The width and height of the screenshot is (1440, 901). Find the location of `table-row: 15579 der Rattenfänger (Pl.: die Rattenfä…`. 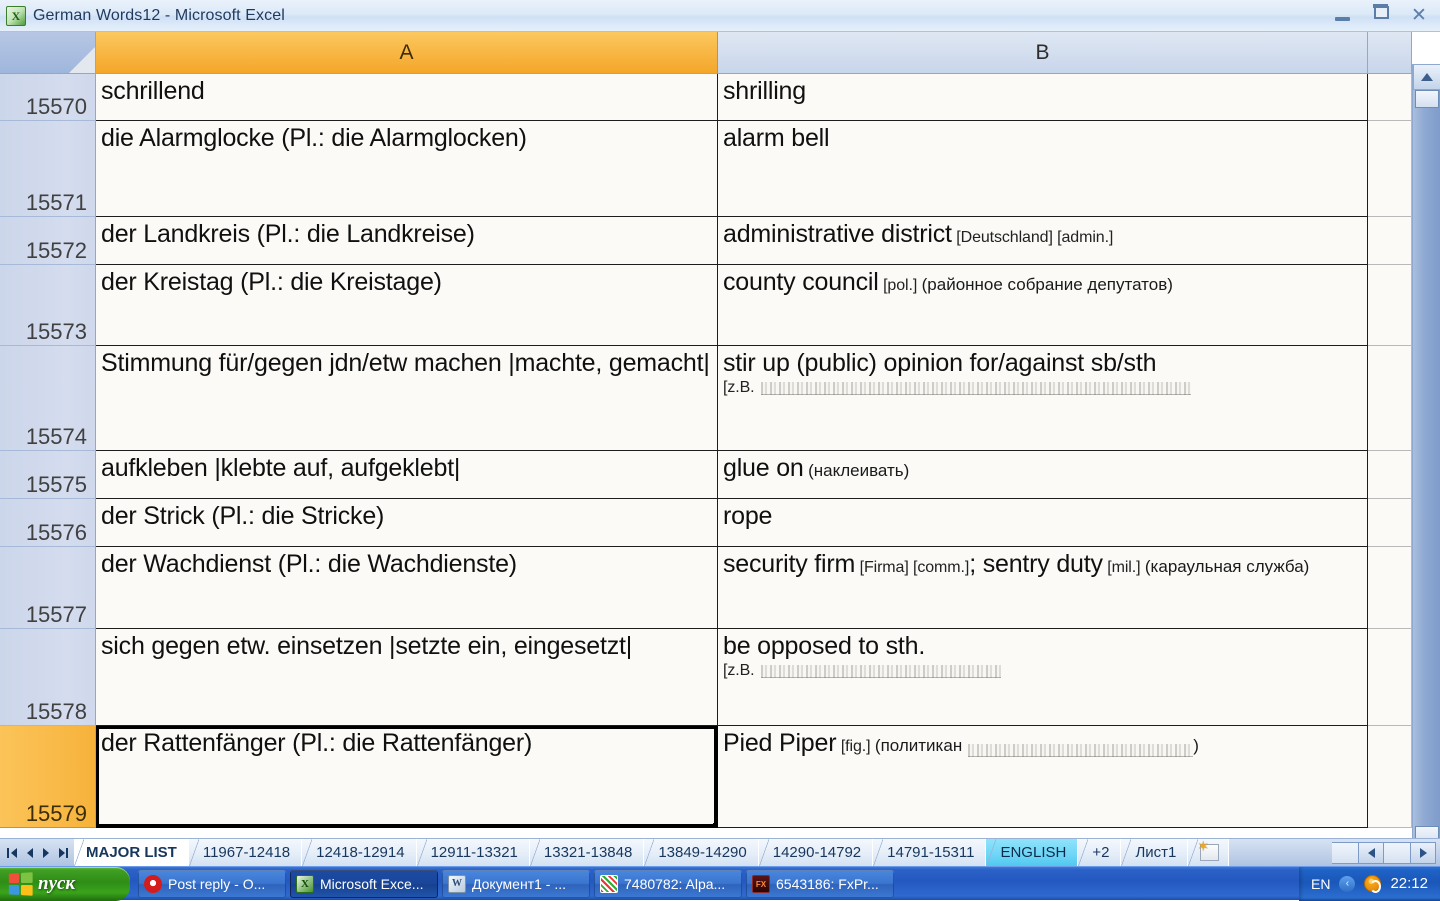

table-row: 15579 der Rattenfänger (Pl.: die Rattenfä… is located at coordinates (706, 777).